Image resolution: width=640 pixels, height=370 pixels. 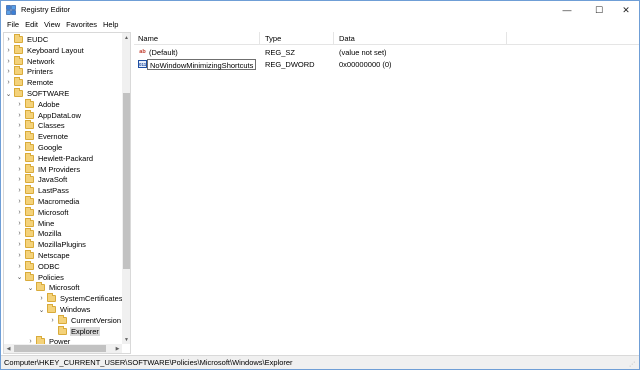 I want to click on menu-favorites: Favorites, so click(x=81, y=25).